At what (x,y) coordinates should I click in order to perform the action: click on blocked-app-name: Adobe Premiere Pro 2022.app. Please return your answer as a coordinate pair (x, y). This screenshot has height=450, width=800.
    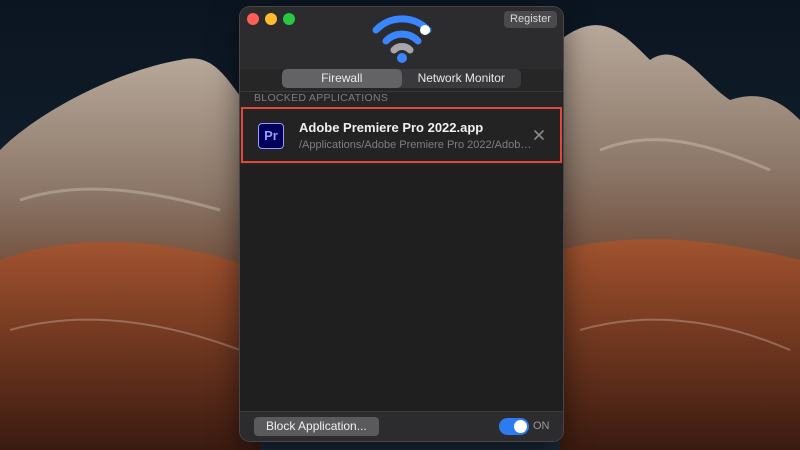
    Looking at the image, I should click on (391, 127).